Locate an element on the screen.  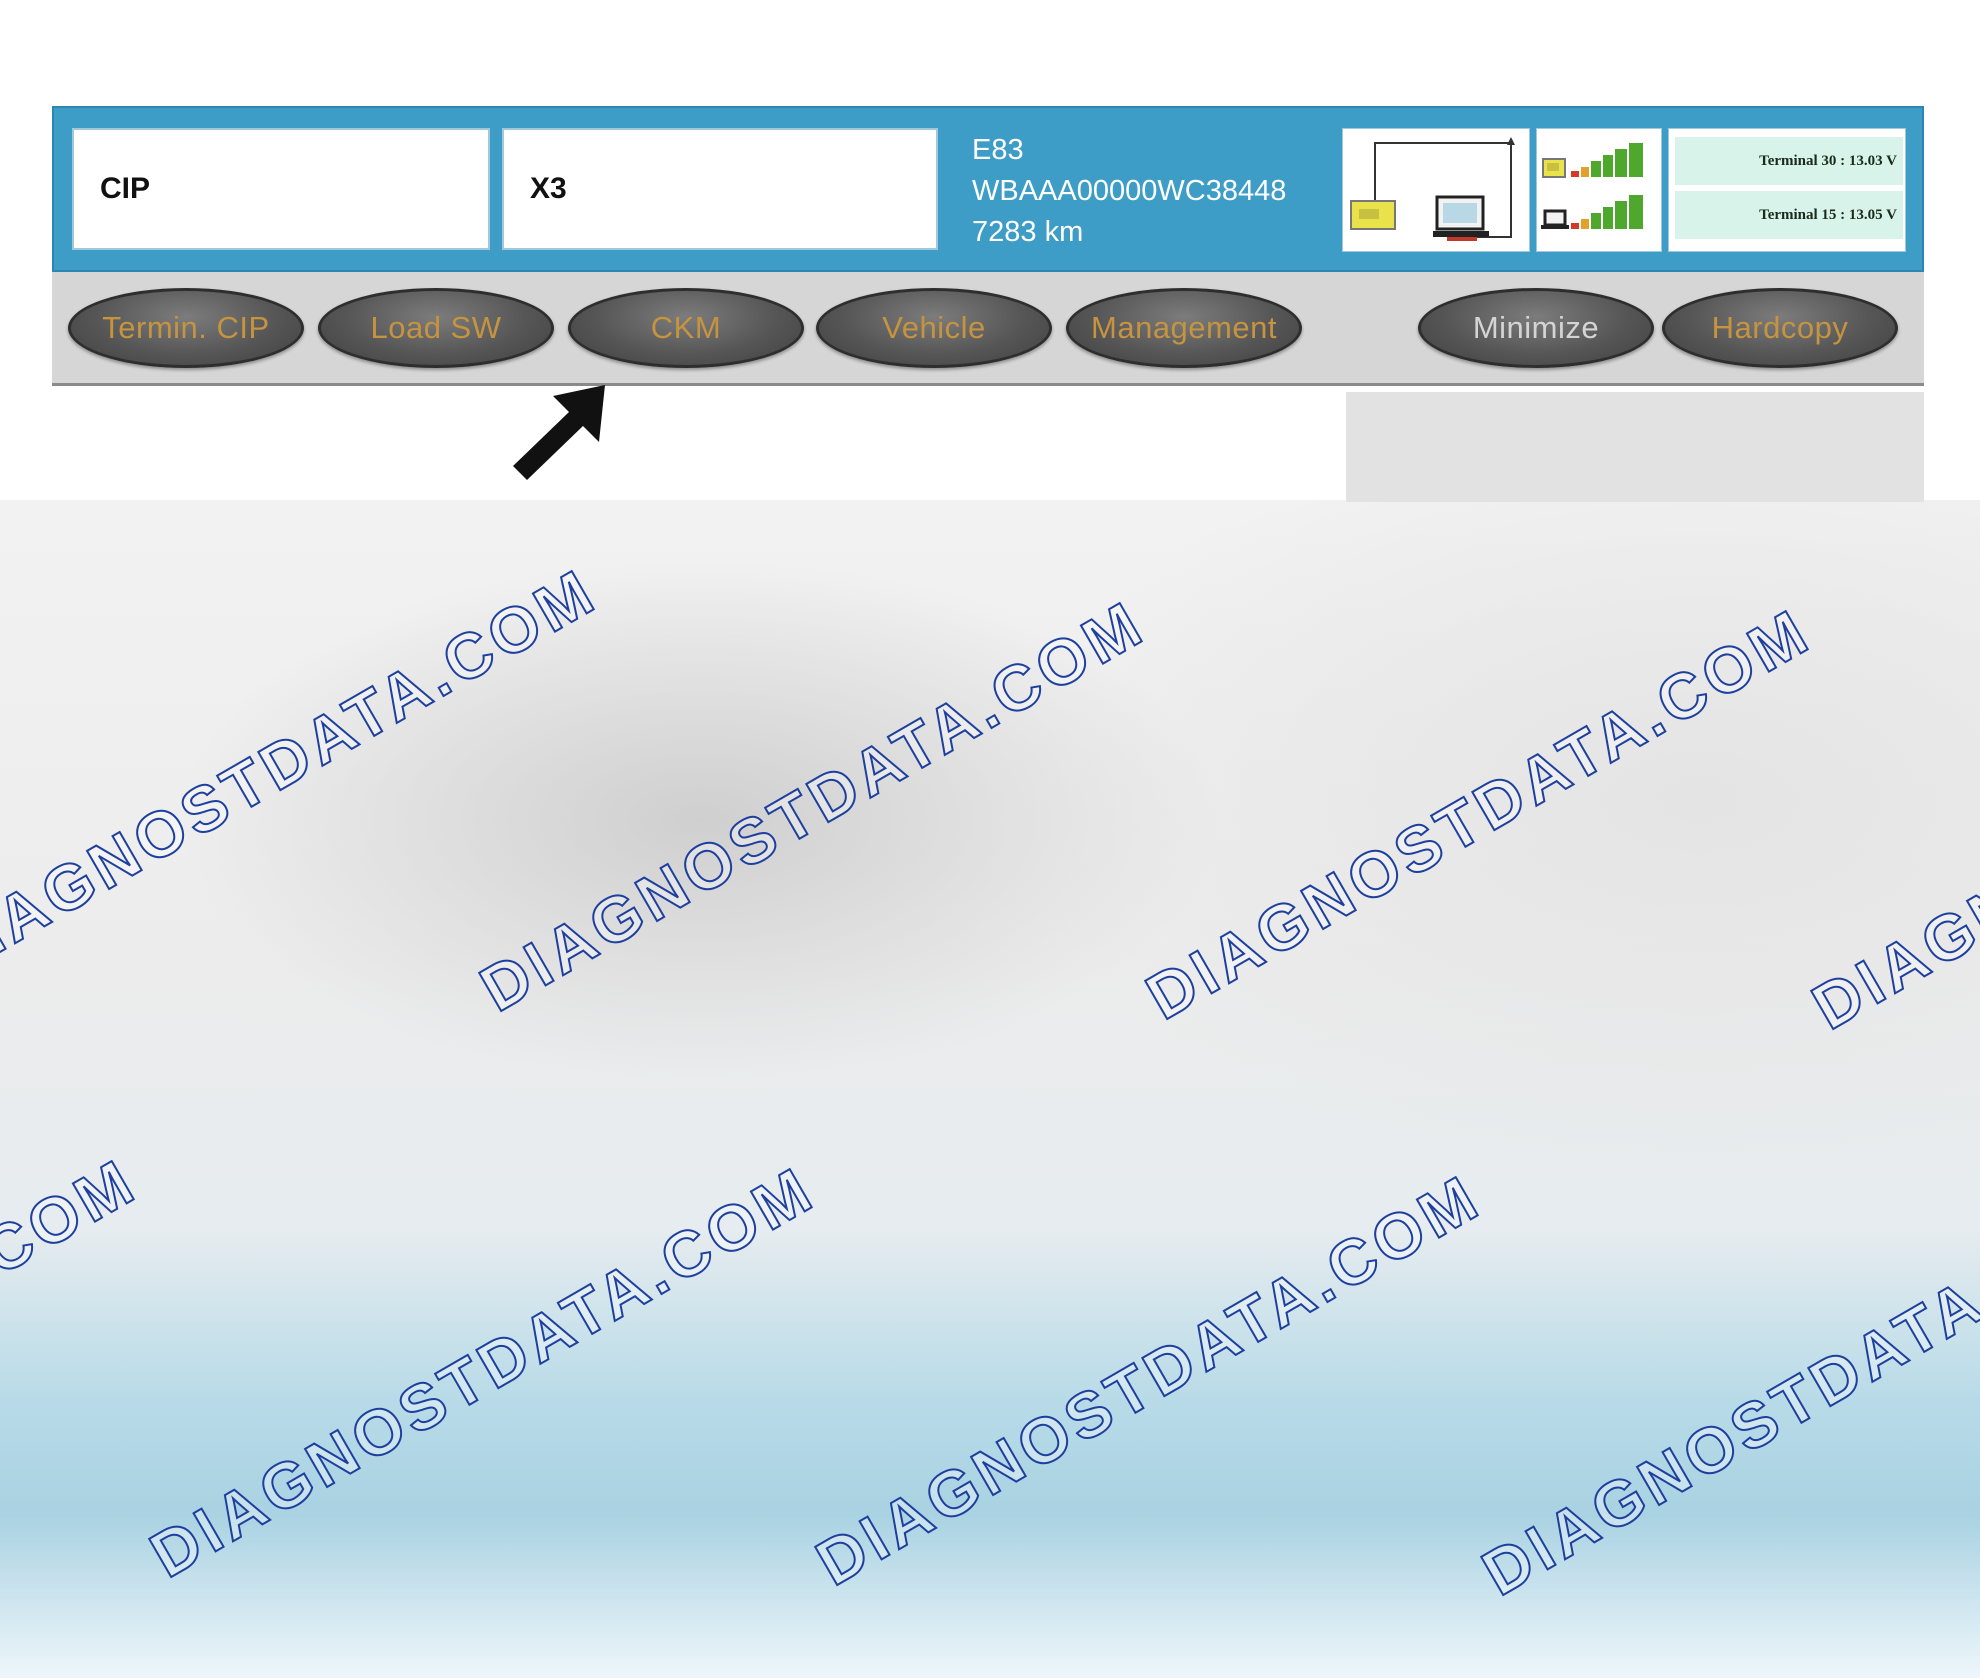
terminal-30-voltage: Terminal 30 : 13.03 V is located at coordinates (1789, 161).